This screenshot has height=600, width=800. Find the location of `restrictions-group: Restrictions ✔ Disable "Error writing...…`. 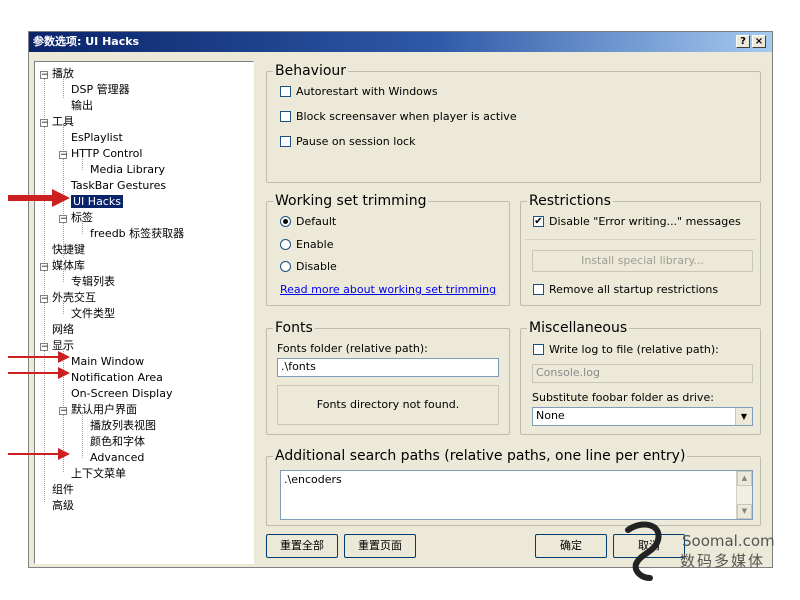

restrictions-group: Restrictions ✔ Disable "Error writing...… is located at coordinates (640, 249).